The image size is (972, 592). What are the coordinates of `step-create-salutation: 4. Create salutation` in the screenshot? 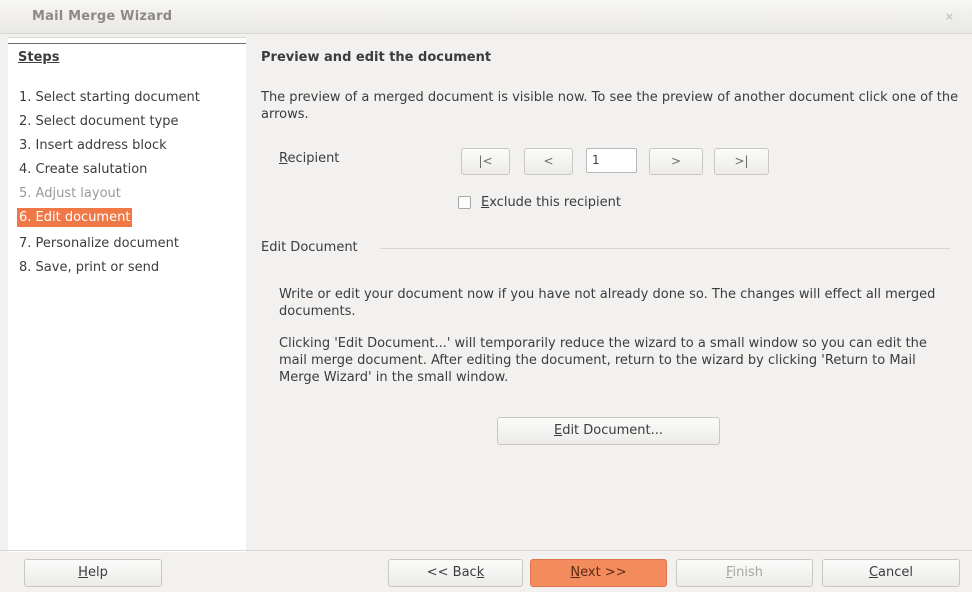 It's located at (83, 169).